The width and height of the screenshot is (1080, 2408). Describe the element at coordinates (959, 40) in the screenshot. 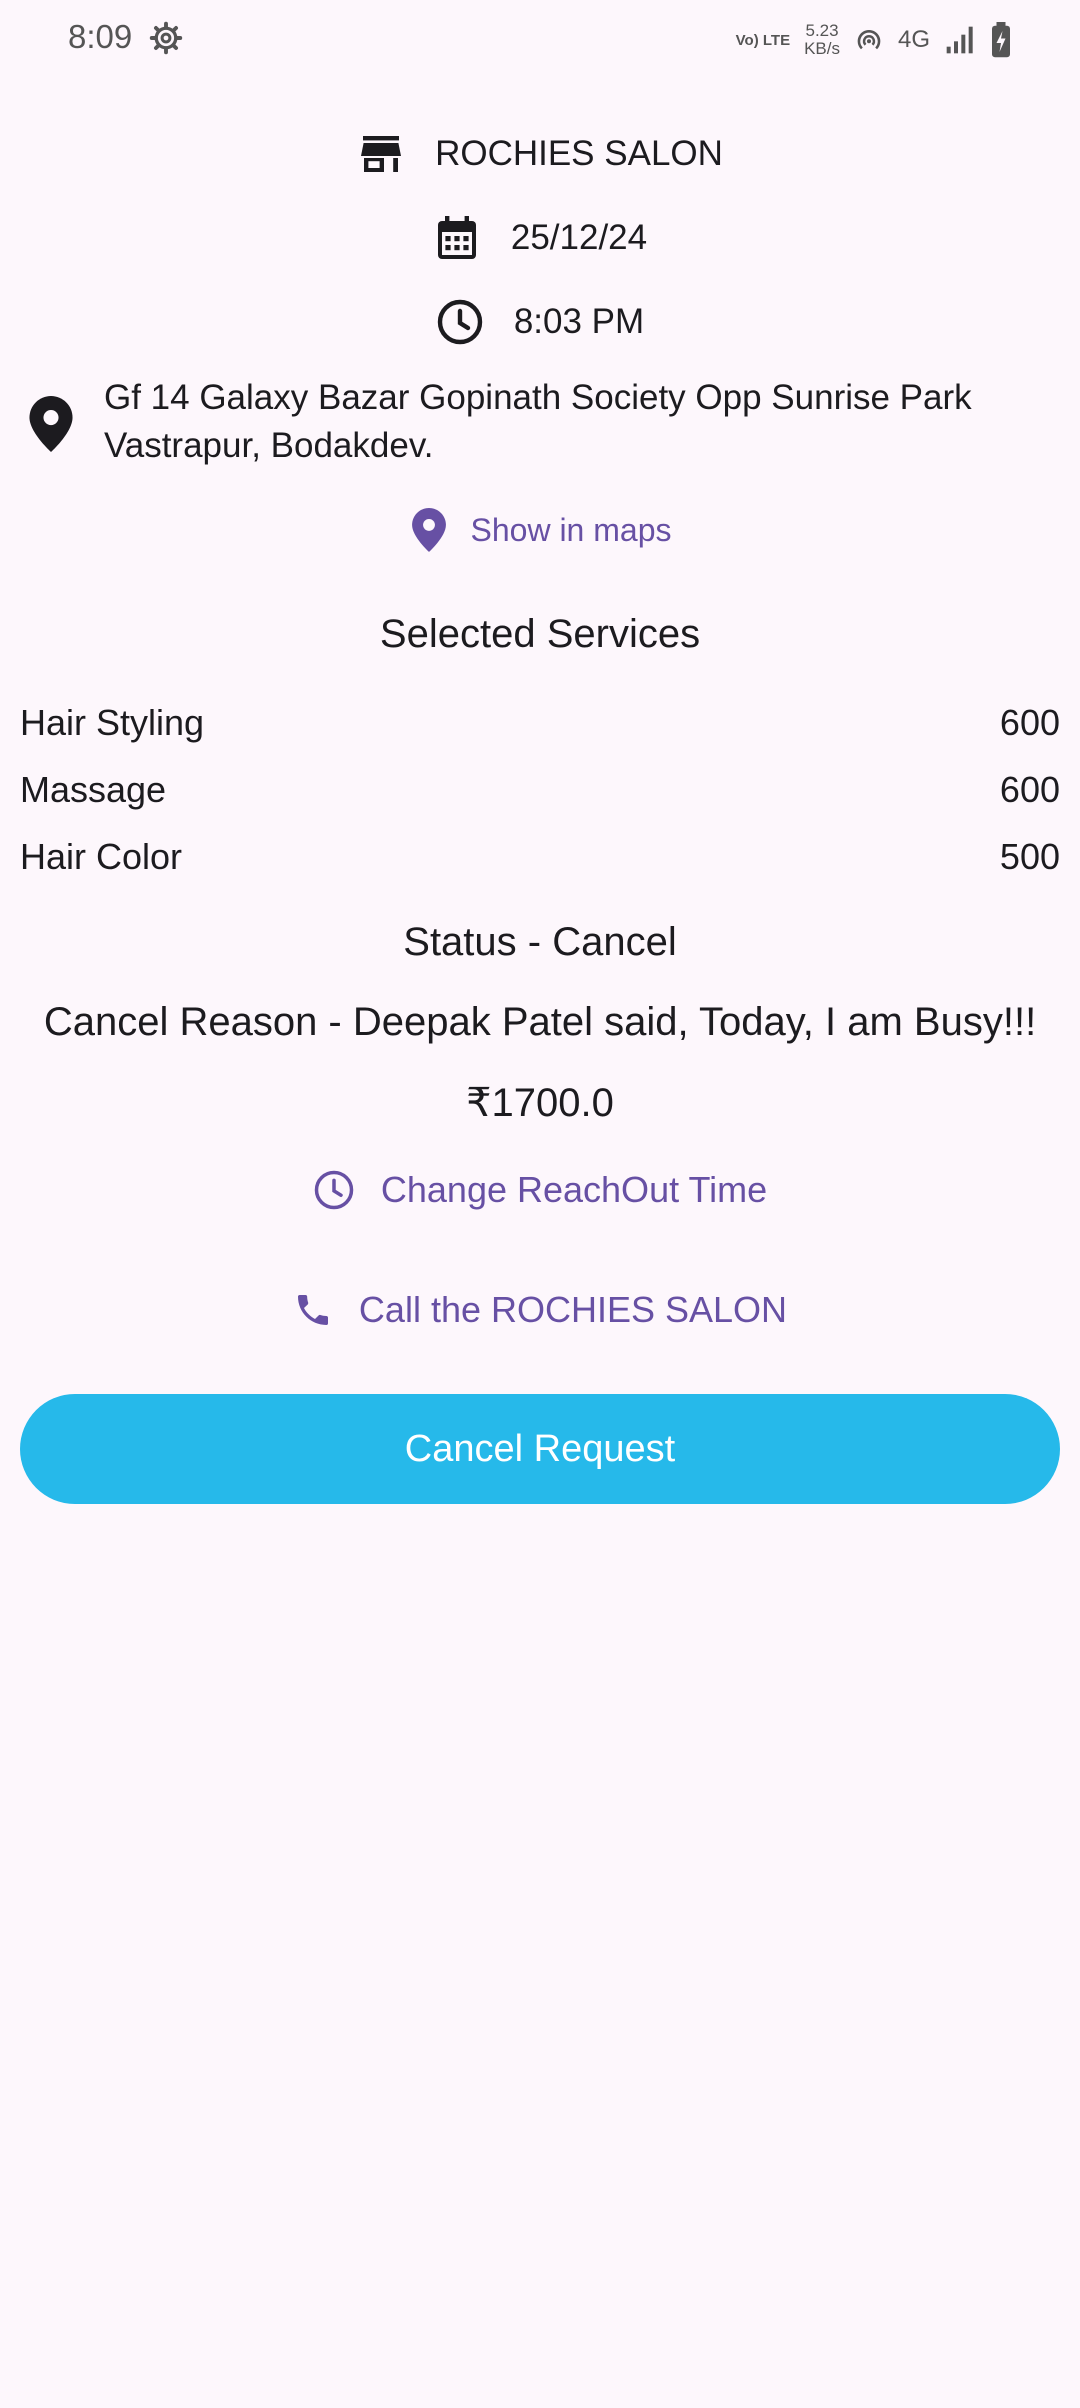

I see `signal-icon` at that location.